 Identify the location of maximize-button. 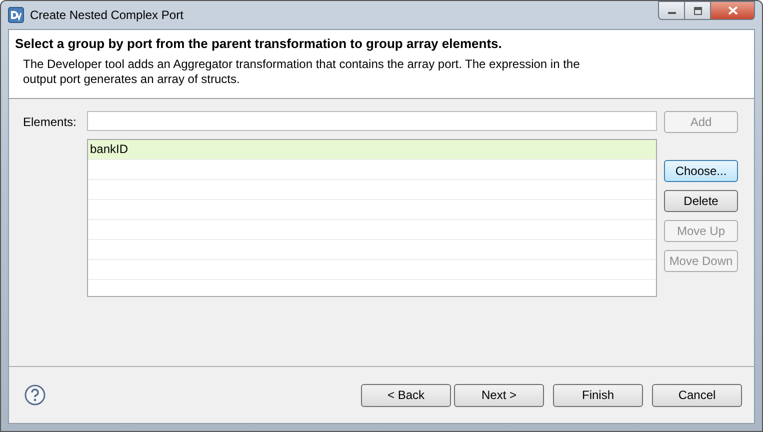
(697, 10).